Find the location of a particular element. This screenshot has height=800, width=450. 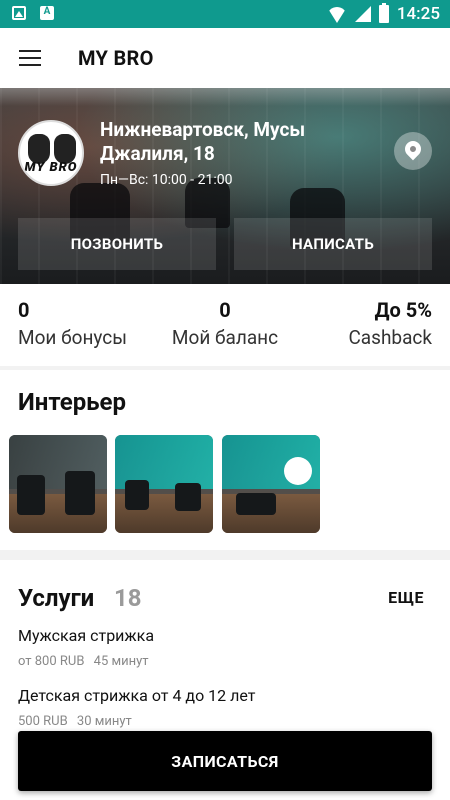

service-price: от 800 RUB is located at coordinates (51, 661).